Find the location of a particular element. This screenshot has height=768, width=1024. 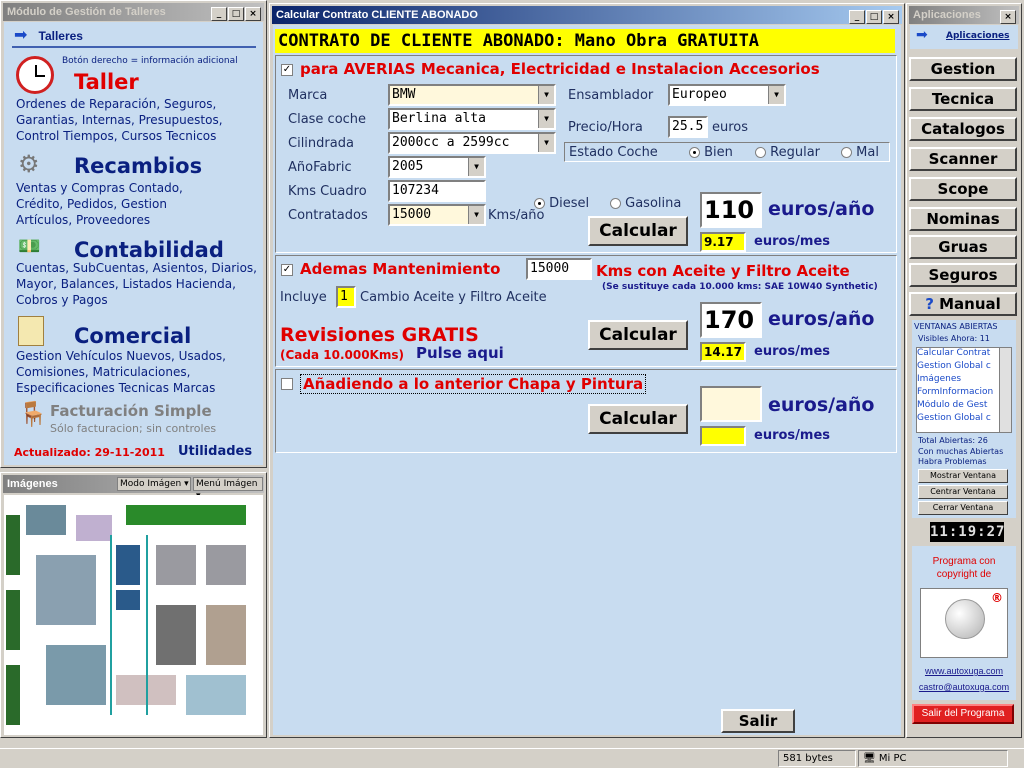

diagram-image is located at coordinates (133, 615).